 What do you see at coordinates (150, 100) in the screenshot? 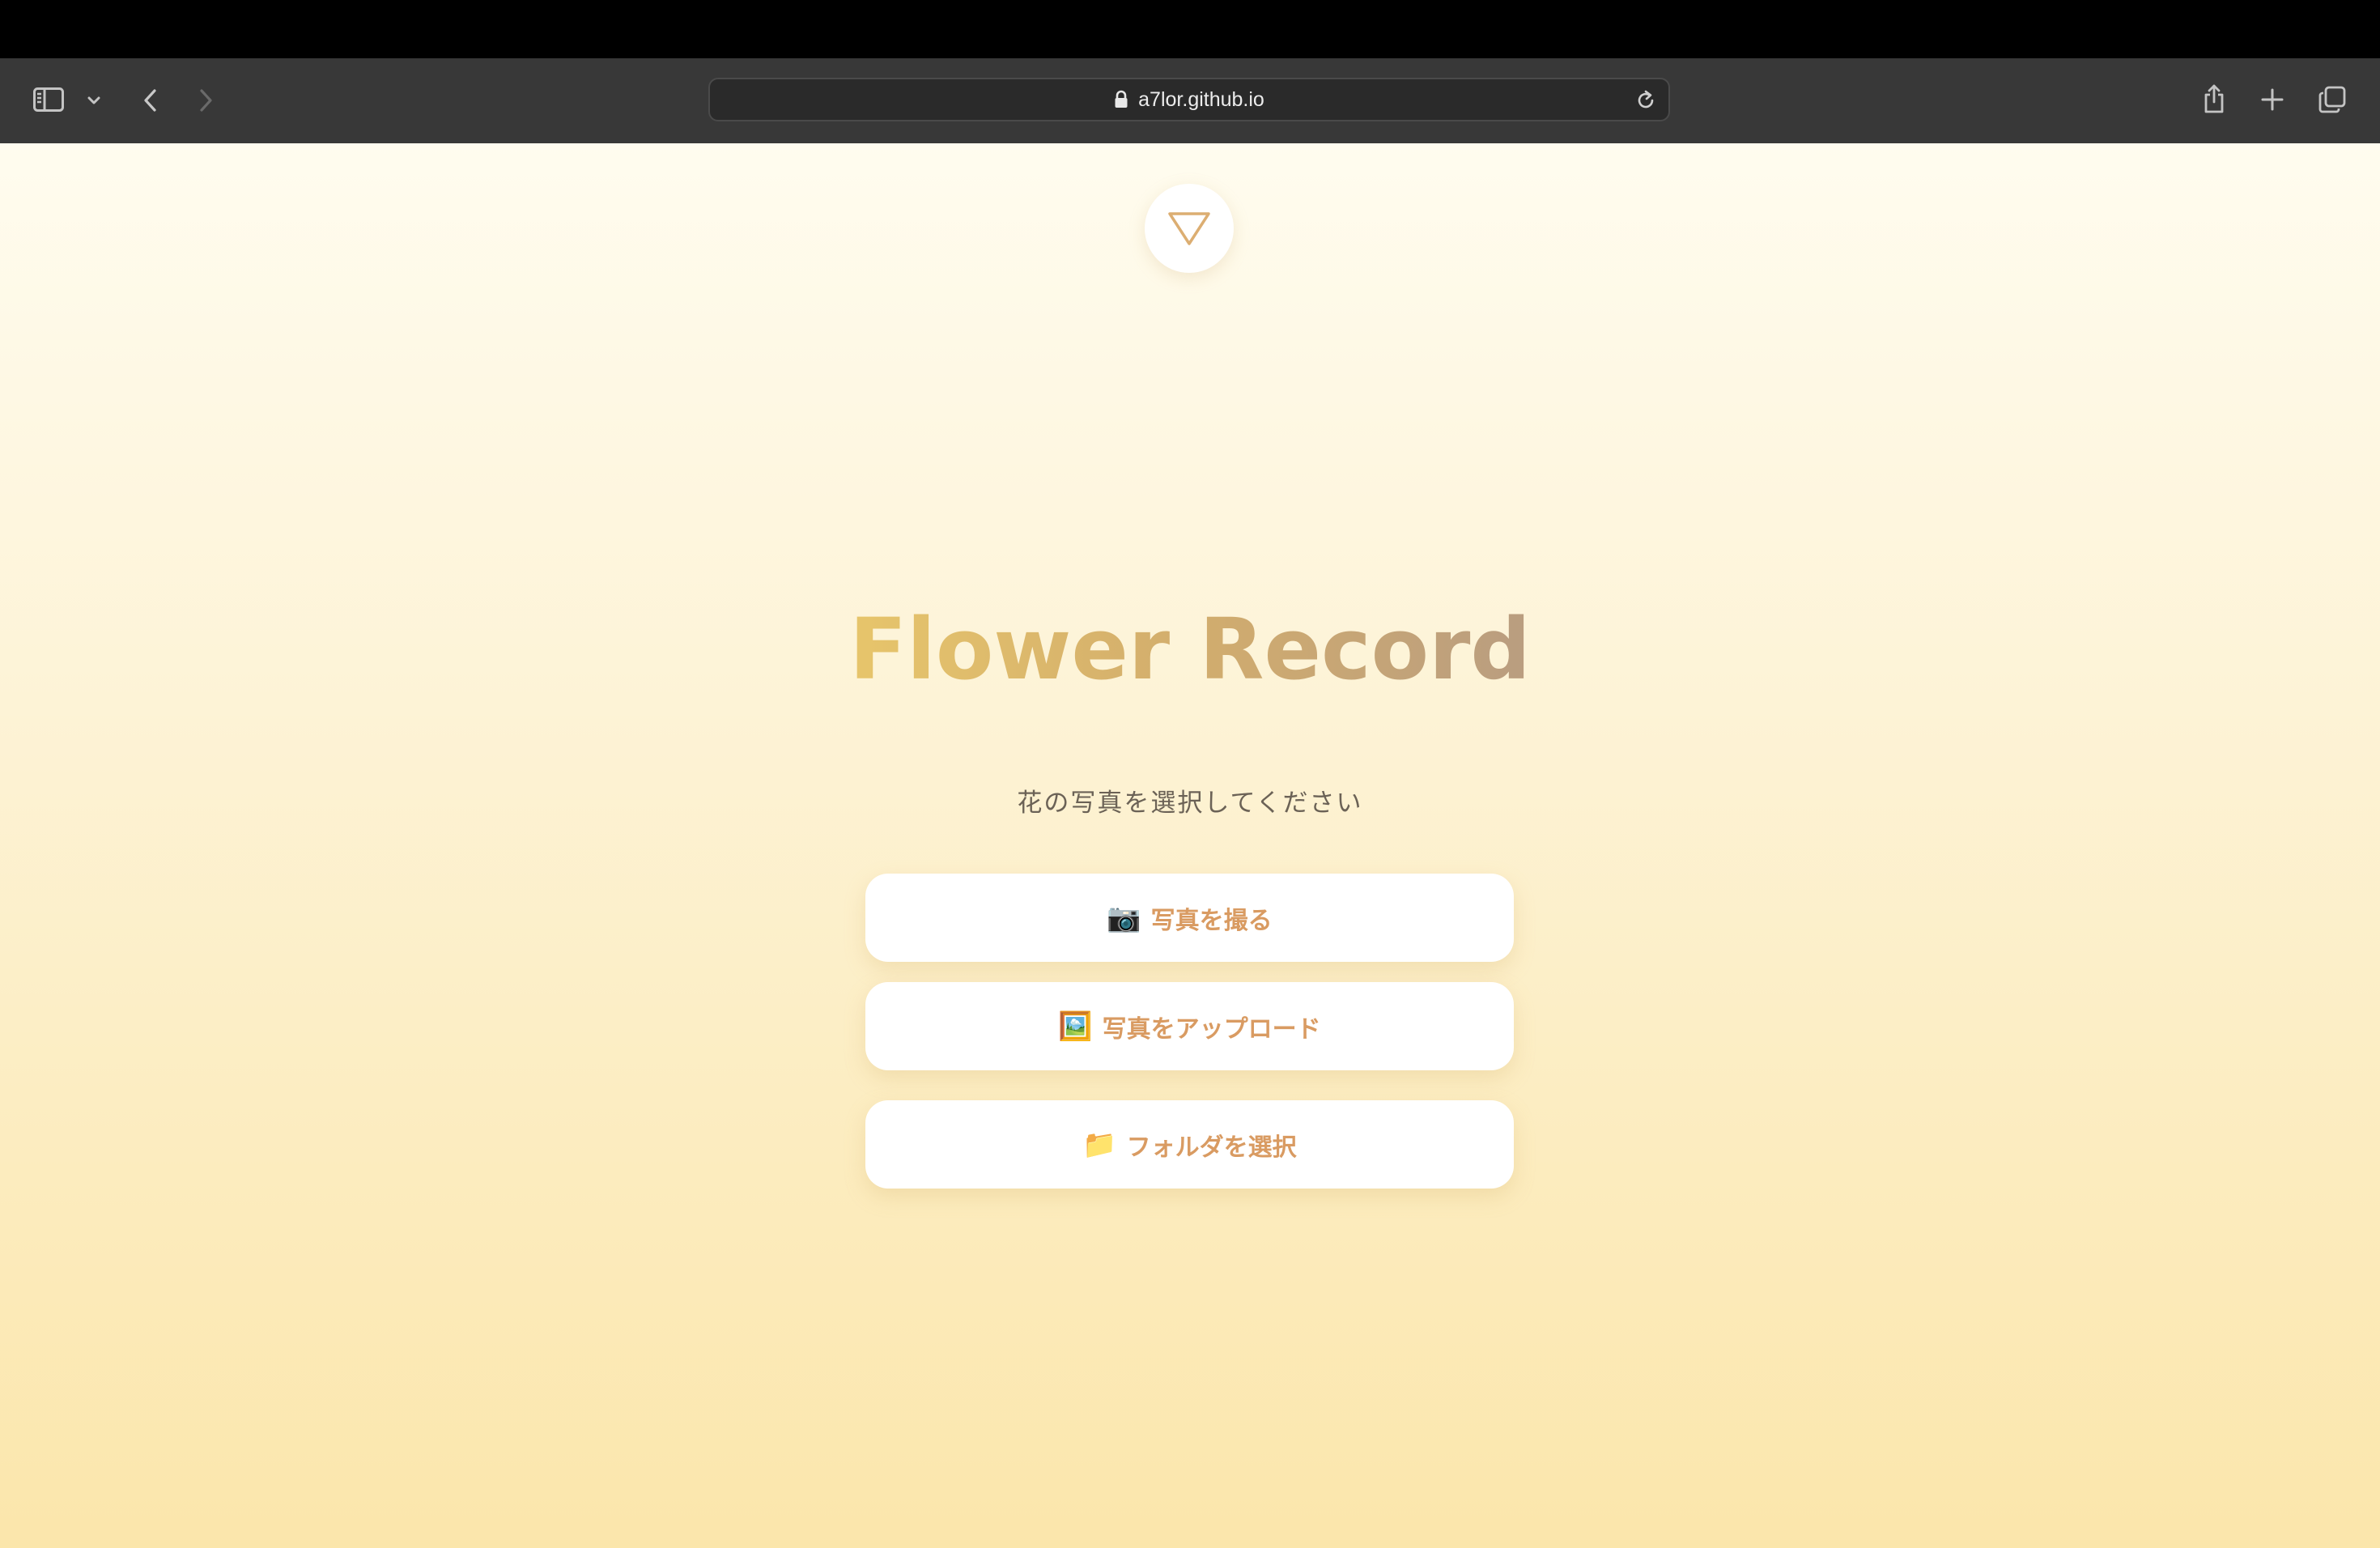
I see `back-icon` at bounding box center [150, 100].